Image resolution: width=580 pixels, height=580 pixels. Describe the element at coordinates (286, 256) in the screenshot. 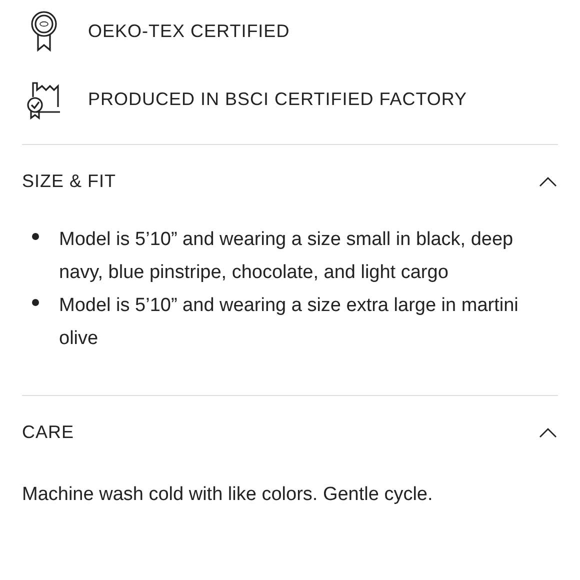

I see `bullet-text: Model is 5’10” and wearing a size small in black, deep navy, blue pinstripe, chocolate, and light cargo` at that location.